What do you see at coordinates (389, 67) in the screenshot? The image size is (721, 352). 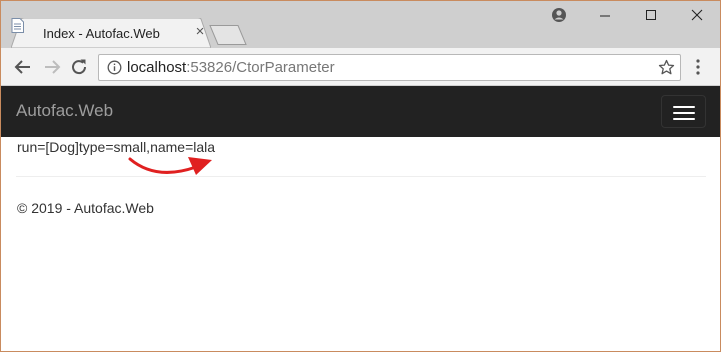 I see `address-bar: localhost:53826/CtorParameter` at bounding box center [389, 67].